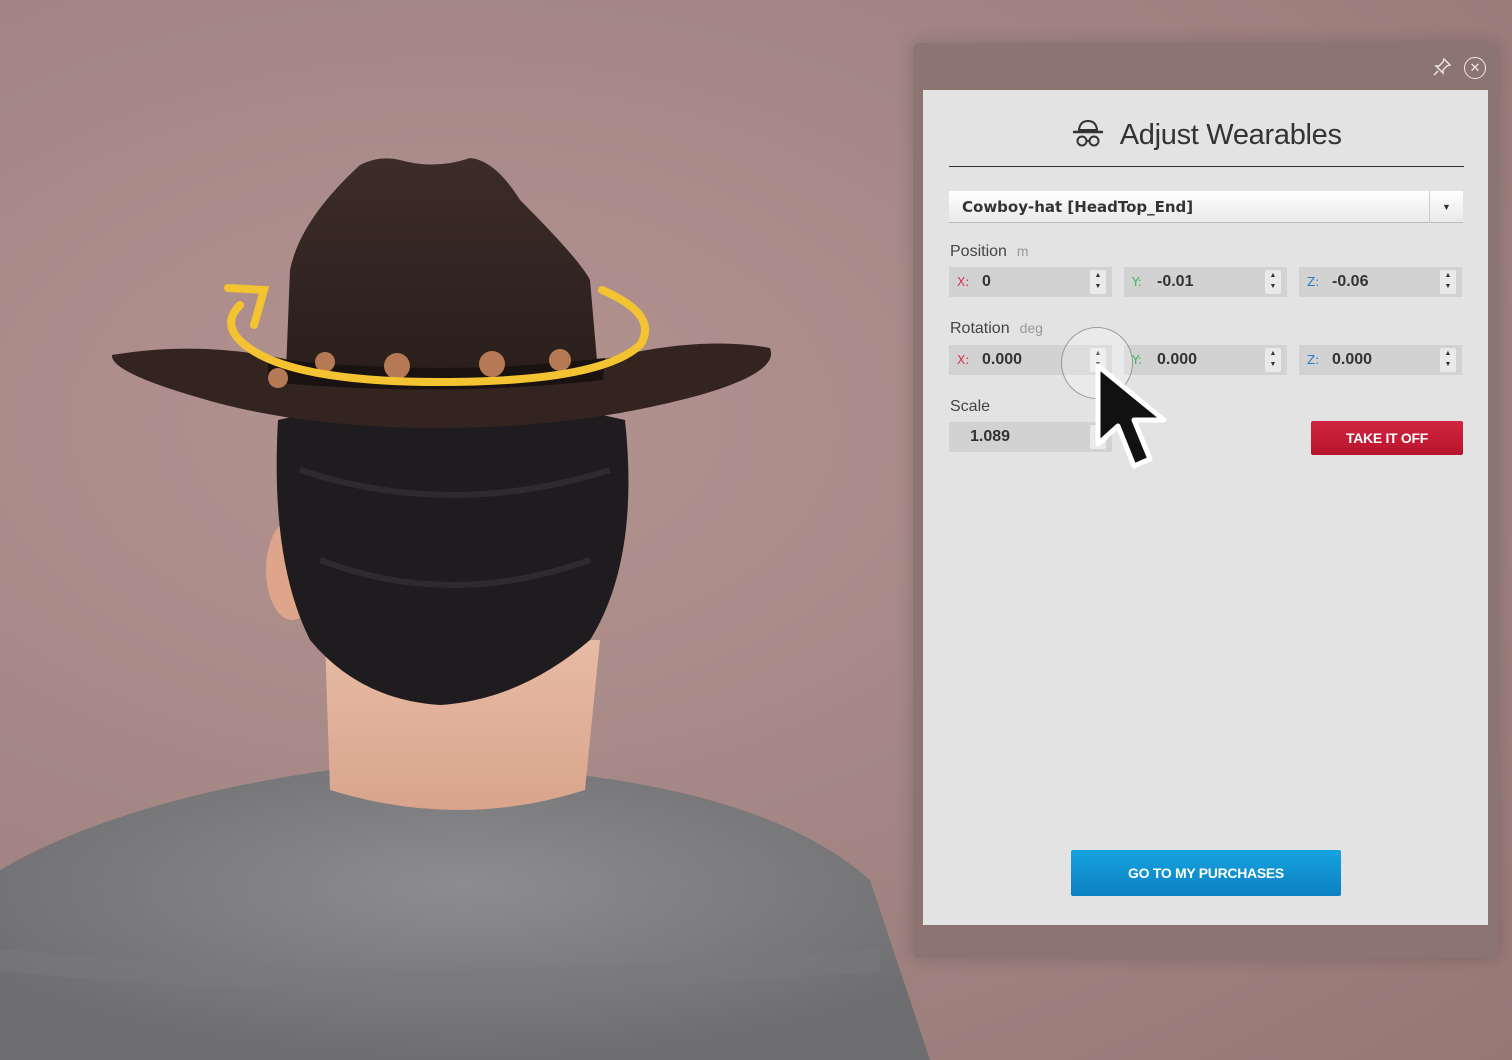 This screenshot has height=1060, width=1512. What do you see at coordinates (1175, 282) in the screenshot?
I see `position-y-value: -0.01` at bounding box center [1175, 282].